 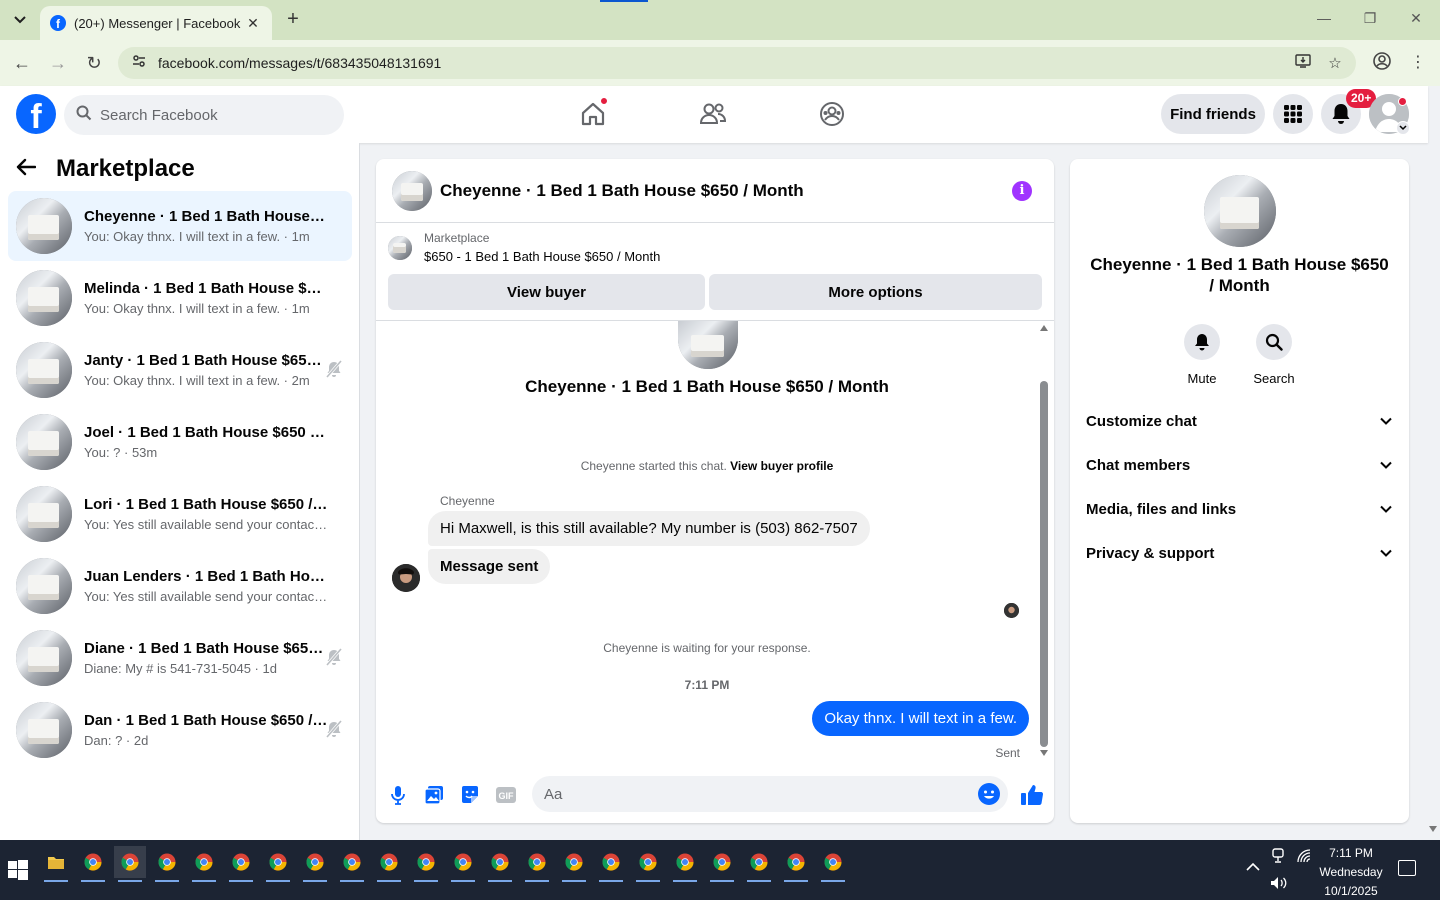 I want to click on muted-bell-icon, so click(x=334, y=657).